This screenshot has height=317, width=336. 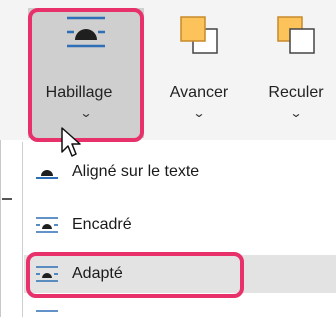 What do you see at coordinates (180, 225) in the screenshot?
I see `menu-item-square: Encadré` at bounding box center [180, 225].